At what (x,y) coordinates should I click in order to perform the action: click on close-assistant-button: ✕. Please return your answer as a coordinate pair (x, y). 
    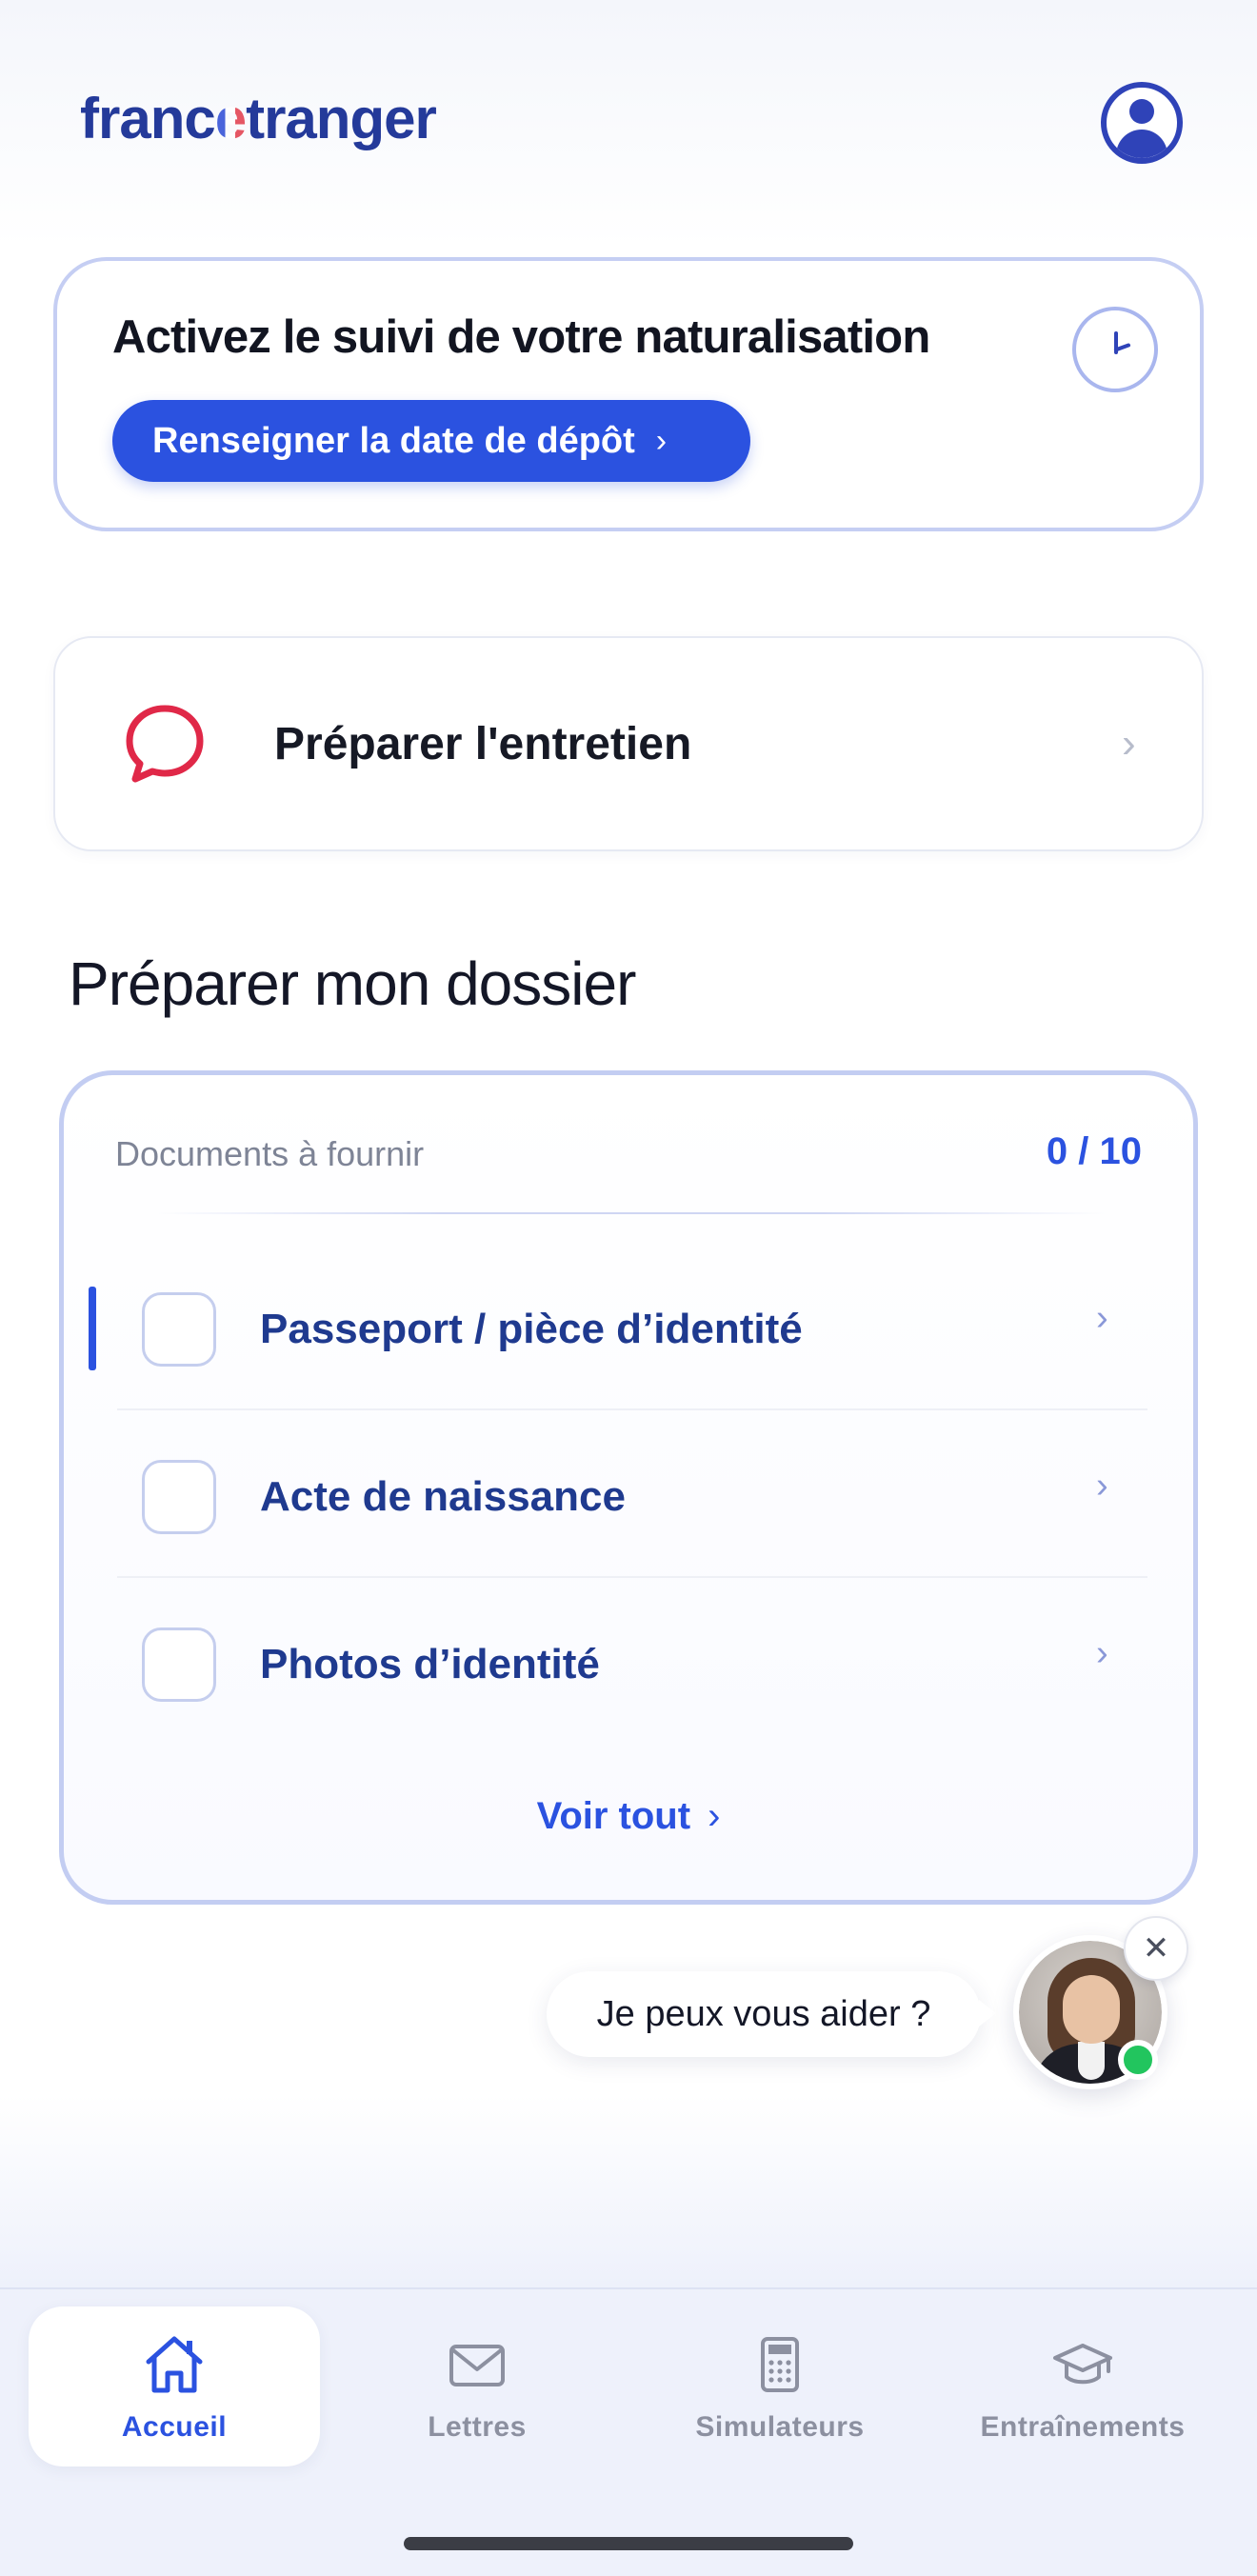
    Looking at the image, I should click on (1156, 1948).